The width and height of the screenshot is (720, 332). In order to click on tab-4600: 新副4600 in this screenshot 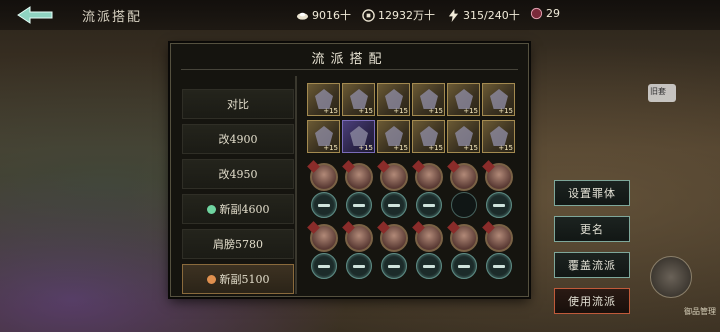, I will do `click(238, 209)`.